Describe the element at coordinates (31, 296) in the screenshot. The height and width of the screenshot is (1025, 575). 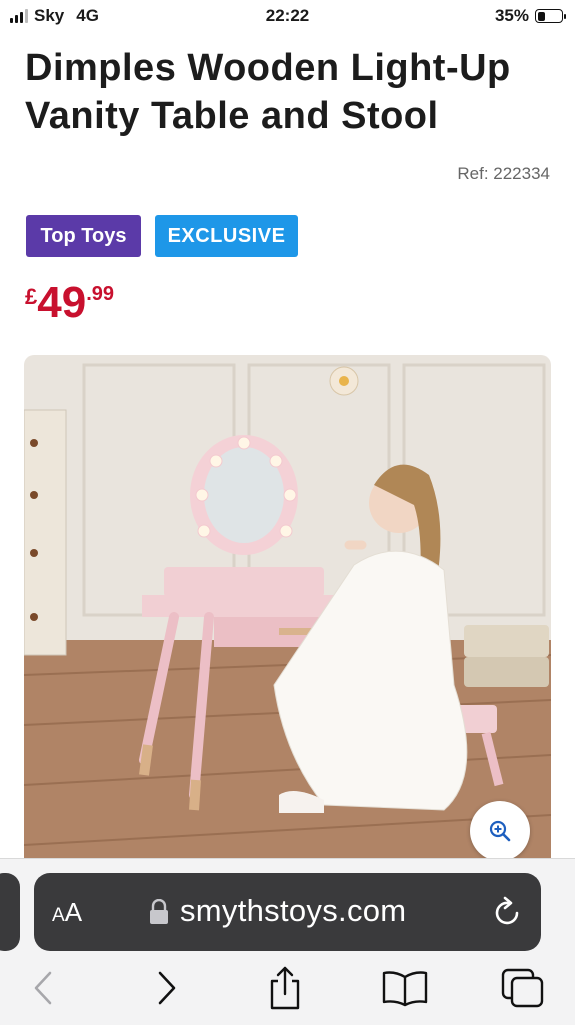
I see `price-currency: £` at that location.